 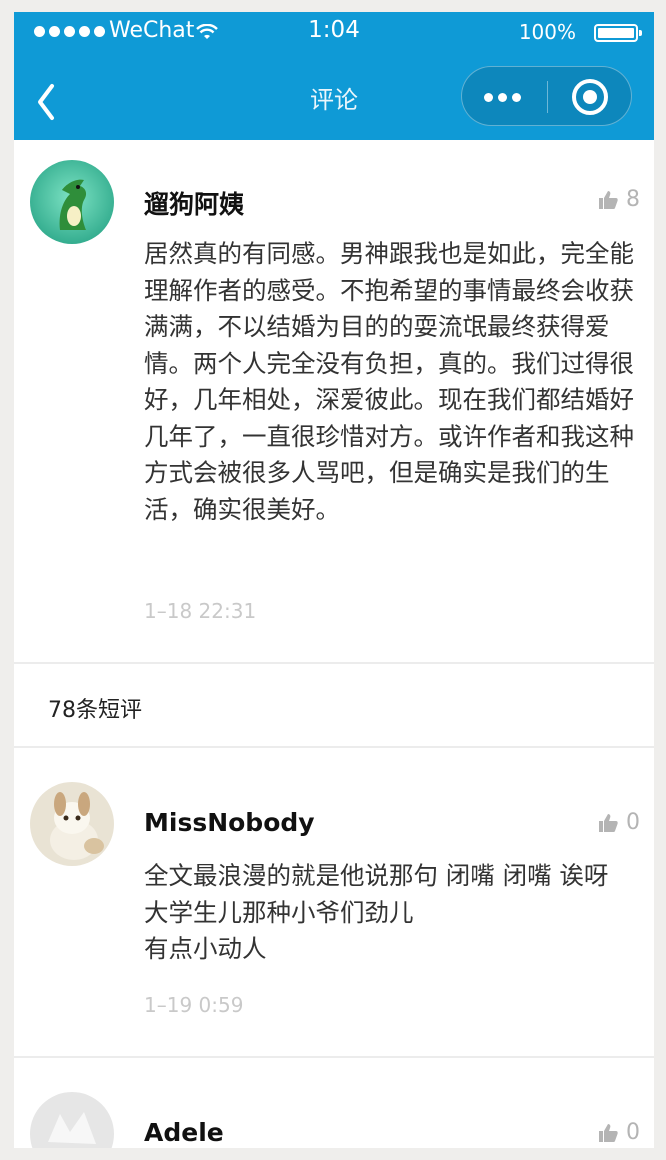 I want to click on comment-author: 遛狗阿姨, so click(x=194, y=203).